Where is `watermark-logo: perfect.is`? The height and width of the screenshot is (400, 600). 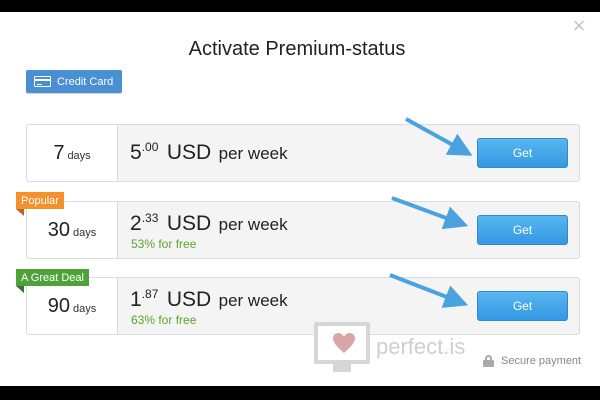
watermark-logo: perfect.is is located at coordinates (399, 347).